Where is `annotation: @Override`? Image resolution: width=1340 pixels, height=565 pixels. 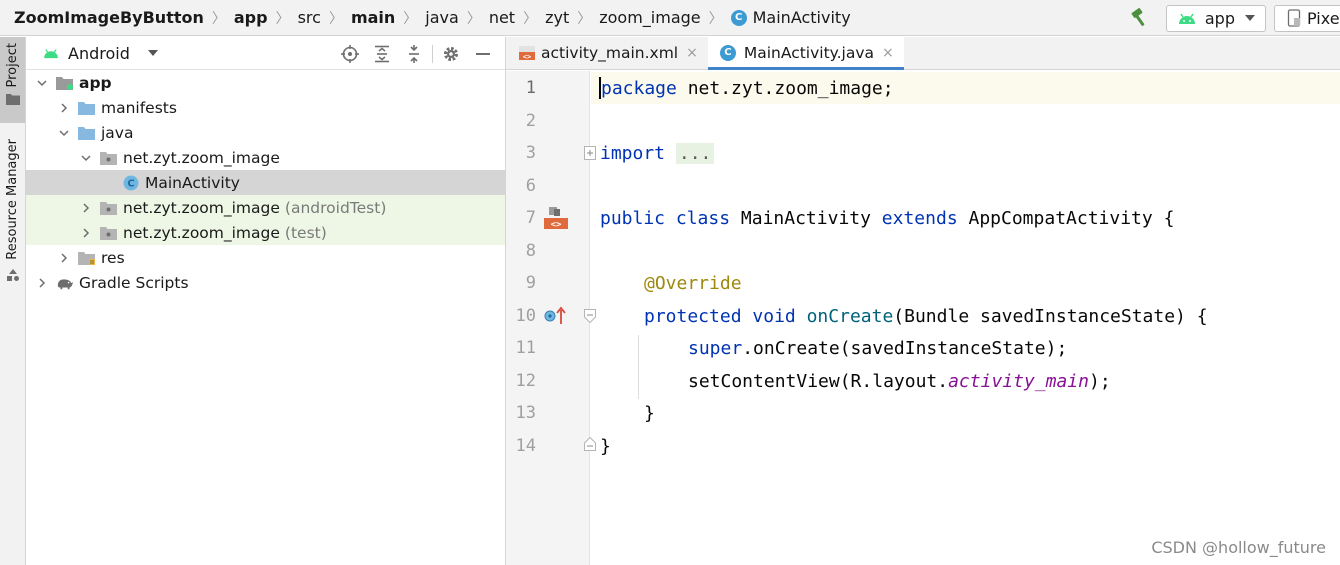
annotation: @Override is located at coordinates (693, 283).